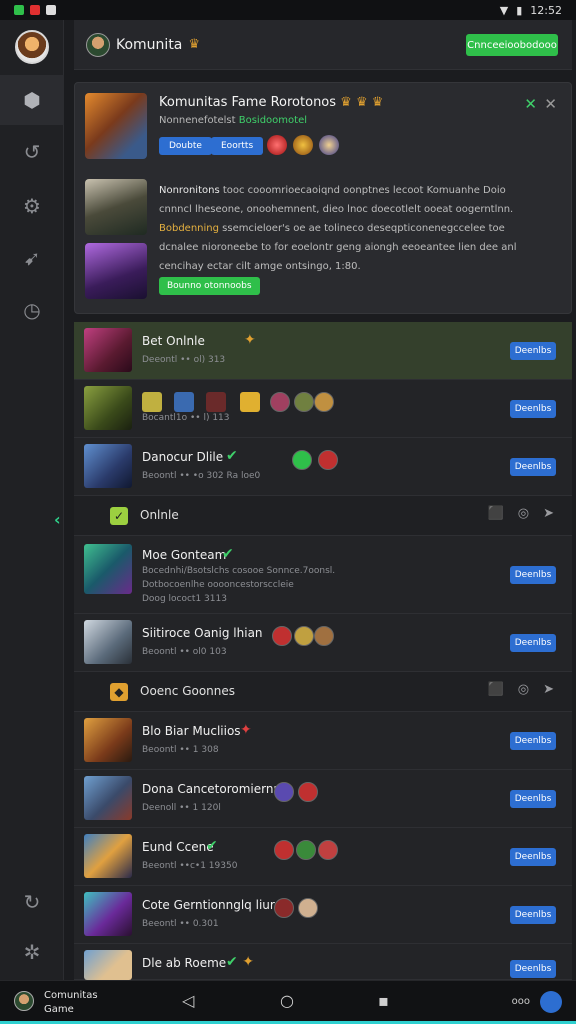  I want to click on side-rail: ⬢ ↺ ⚙ ➹ ◷ ↻ ✲, so click(32, 500).